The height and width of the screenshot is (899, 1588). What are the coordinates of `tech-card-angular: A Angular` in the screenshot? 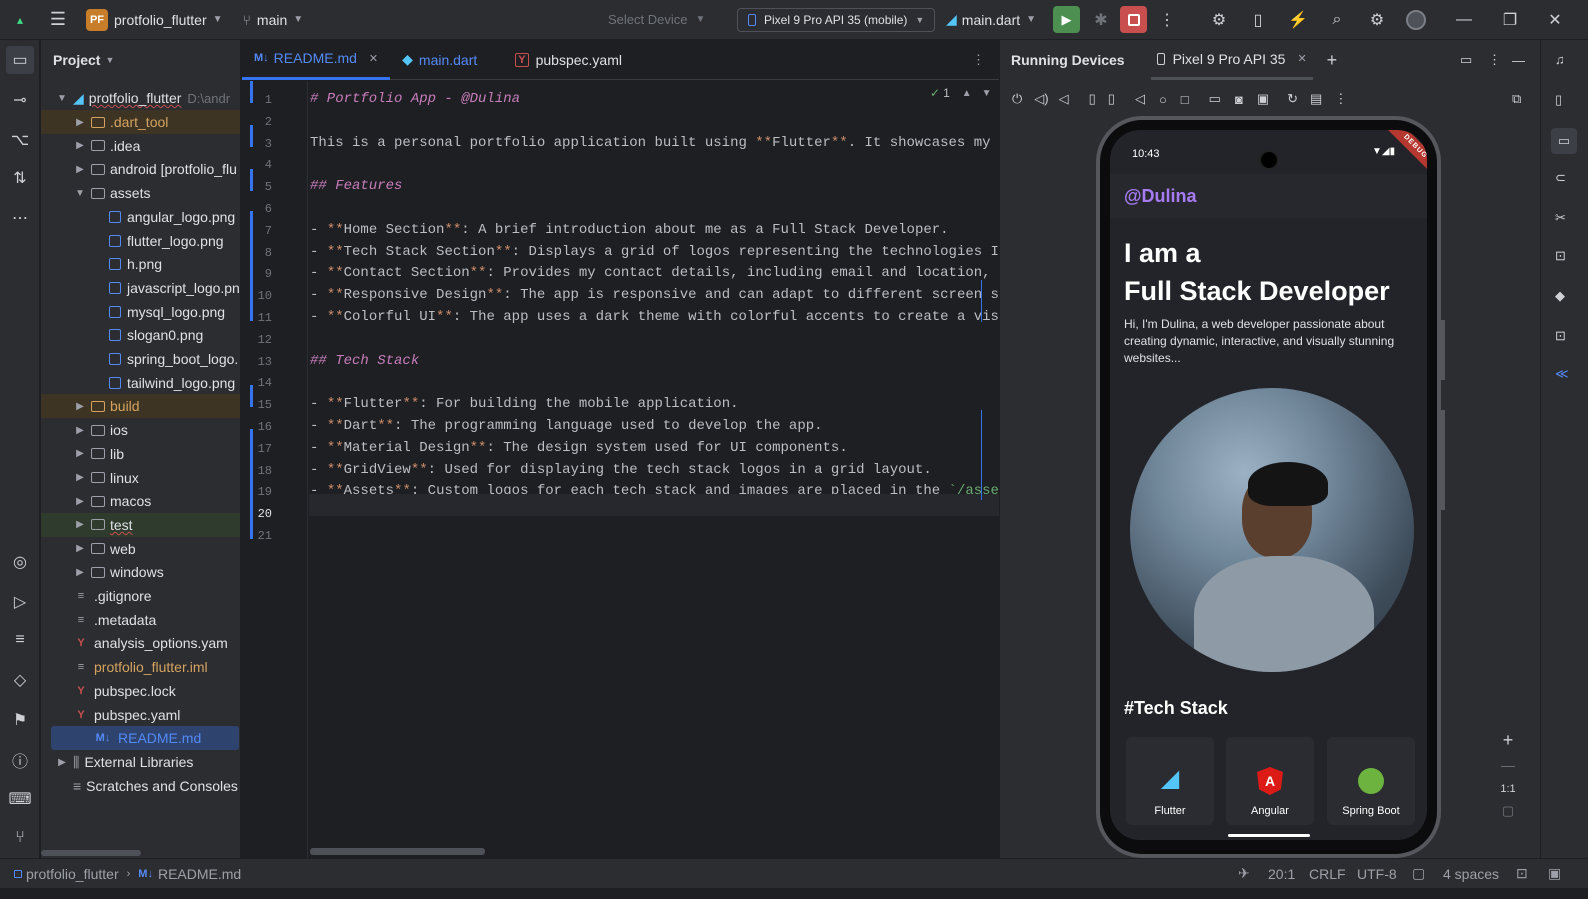 It's located at (1270, 781).